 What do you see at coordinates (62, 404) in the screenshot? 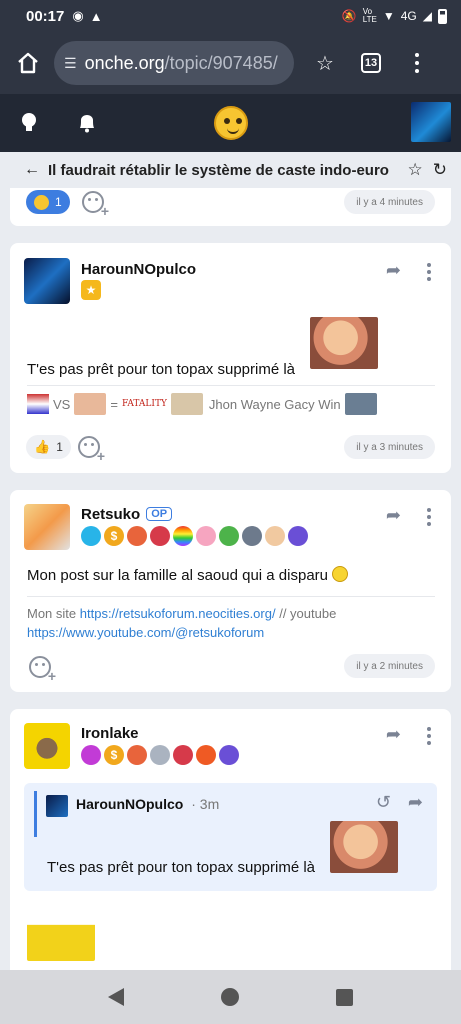
I see `sig-vs: VS` at bounding box center [62, 404].